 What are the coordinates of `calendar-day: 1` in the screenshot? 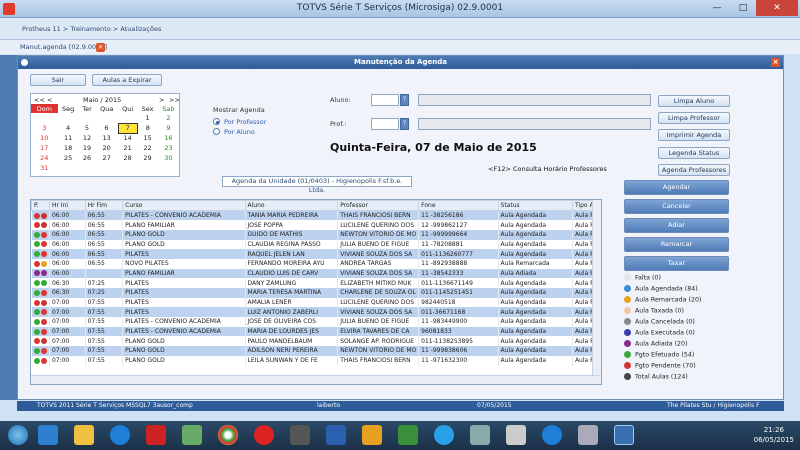 It's located at (147, 118).